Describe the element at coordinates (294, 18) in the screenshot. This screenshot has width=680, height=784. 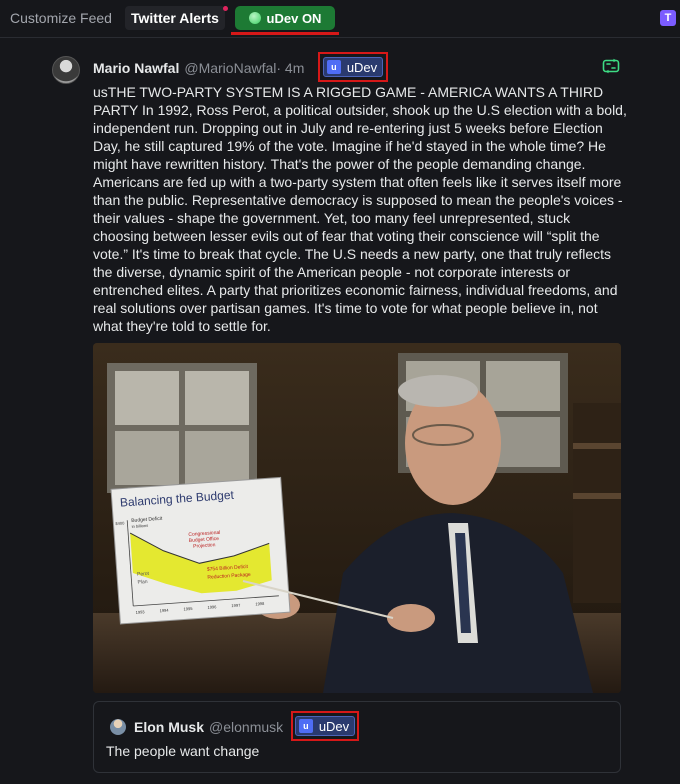
I see `udev-toggle-label: uDev ON` at that location.